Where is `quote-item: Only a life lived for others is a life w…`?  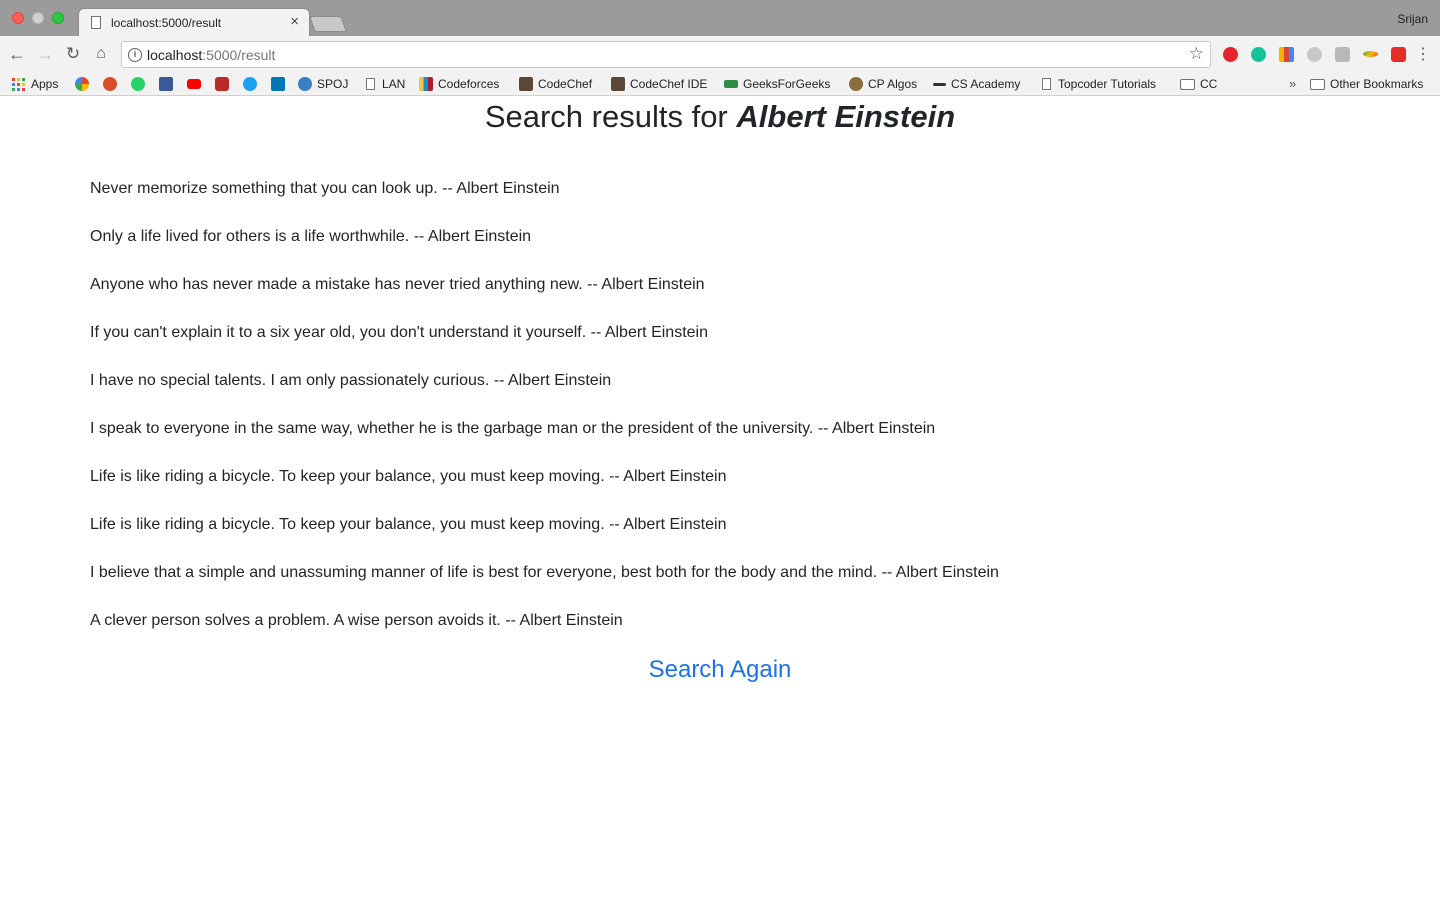 quote-item: Only a life lived for others is a life w… is located at coordinates (311, 236).